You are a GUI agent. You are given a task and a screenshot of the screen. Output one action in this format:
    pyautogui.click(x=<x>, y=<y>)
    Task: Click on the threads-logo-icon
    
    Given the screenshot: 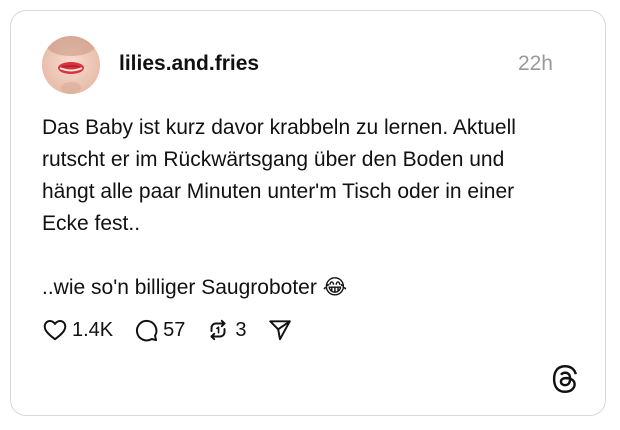 What is the action you would take?
    pyautogui.click(x=565, y=379)
    